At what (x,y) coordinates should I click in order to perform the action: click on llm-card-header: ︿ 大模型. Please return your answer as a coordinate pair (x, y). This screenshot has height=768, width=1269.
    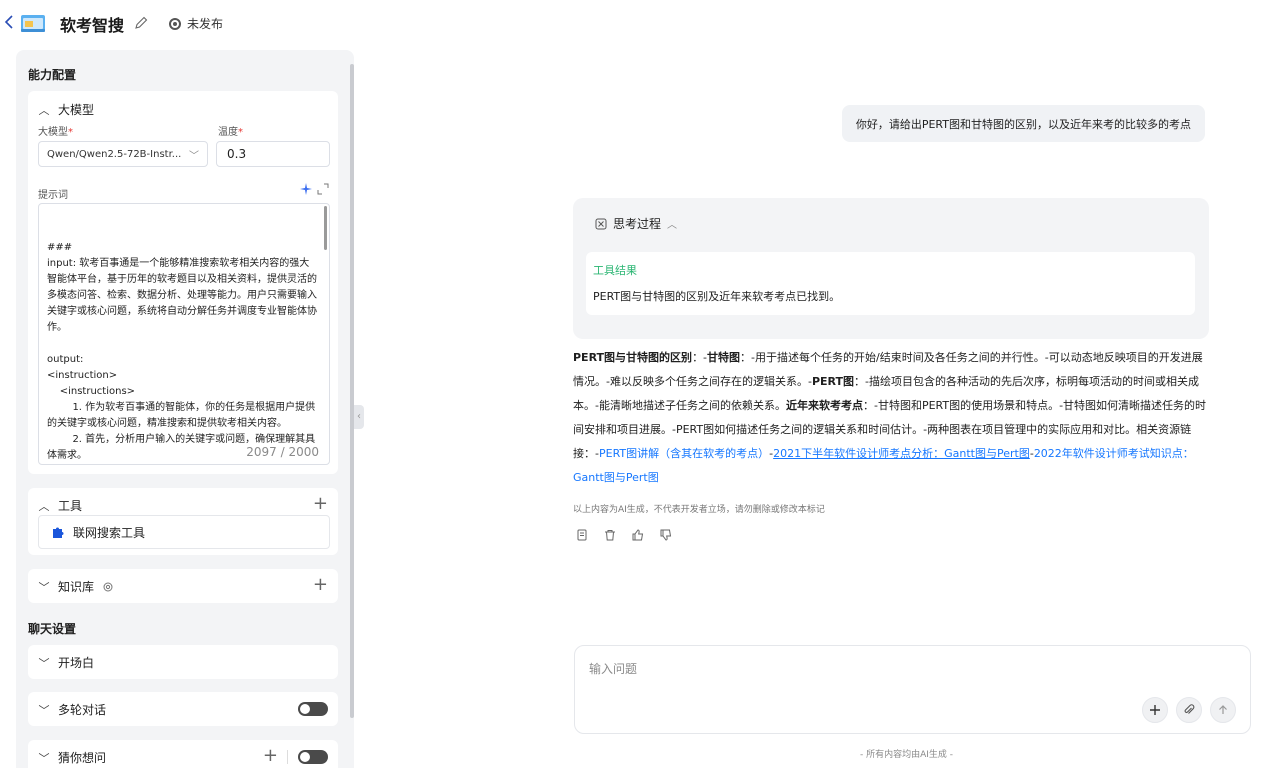
    Looking at the image, I should click on (66, 109).